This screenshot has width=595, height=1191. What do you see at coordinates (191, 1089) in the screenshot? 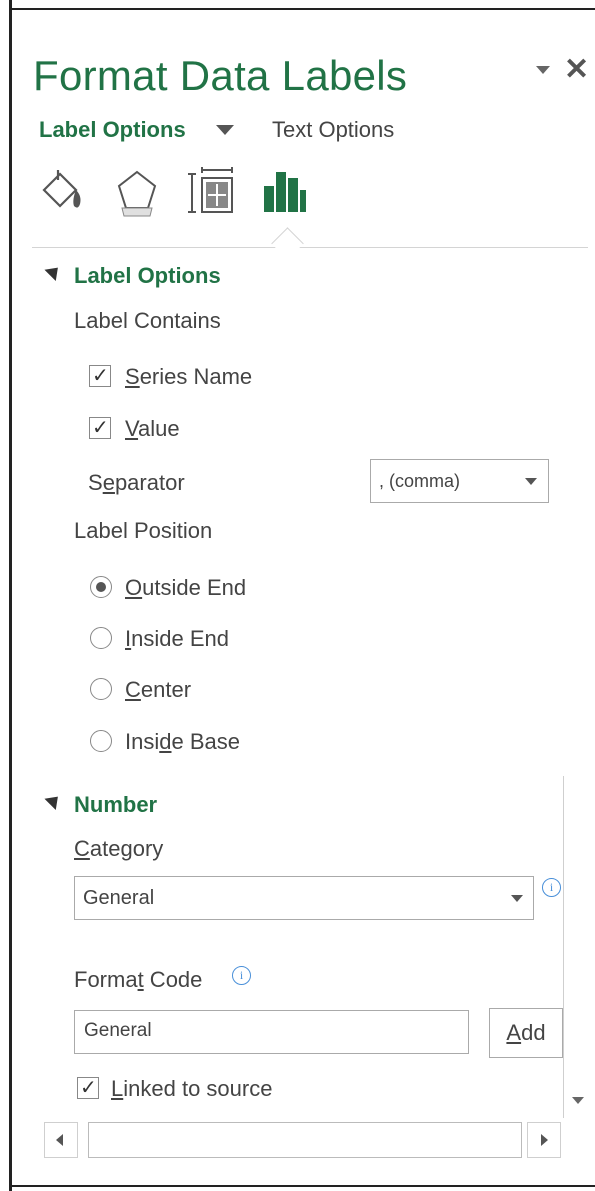
I see `linked-to-source-label: Linked to source` at bounding box center [191, 1089].